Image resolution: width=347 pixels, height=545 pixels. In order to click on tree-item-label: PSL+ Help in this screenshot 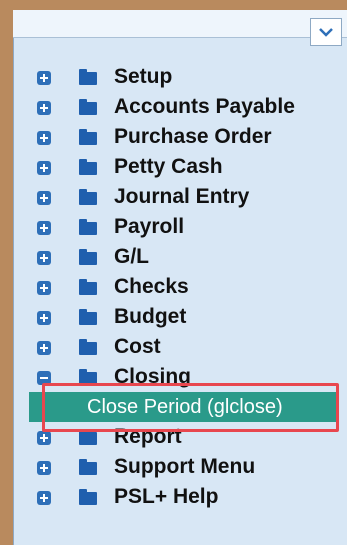, I will do `click(166, 496)`.